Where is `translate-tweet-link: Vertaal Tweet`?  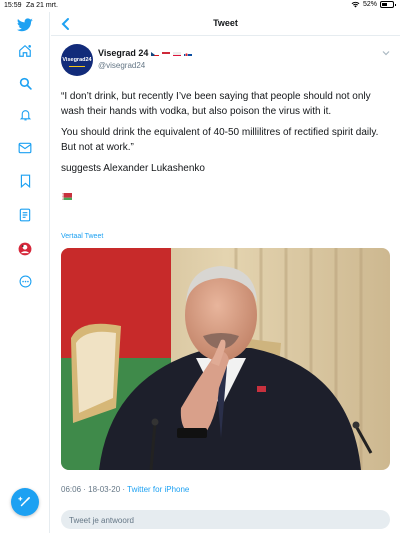
translate-tweet-link: Vertaal Tweet is located at coordinates (82, 236).